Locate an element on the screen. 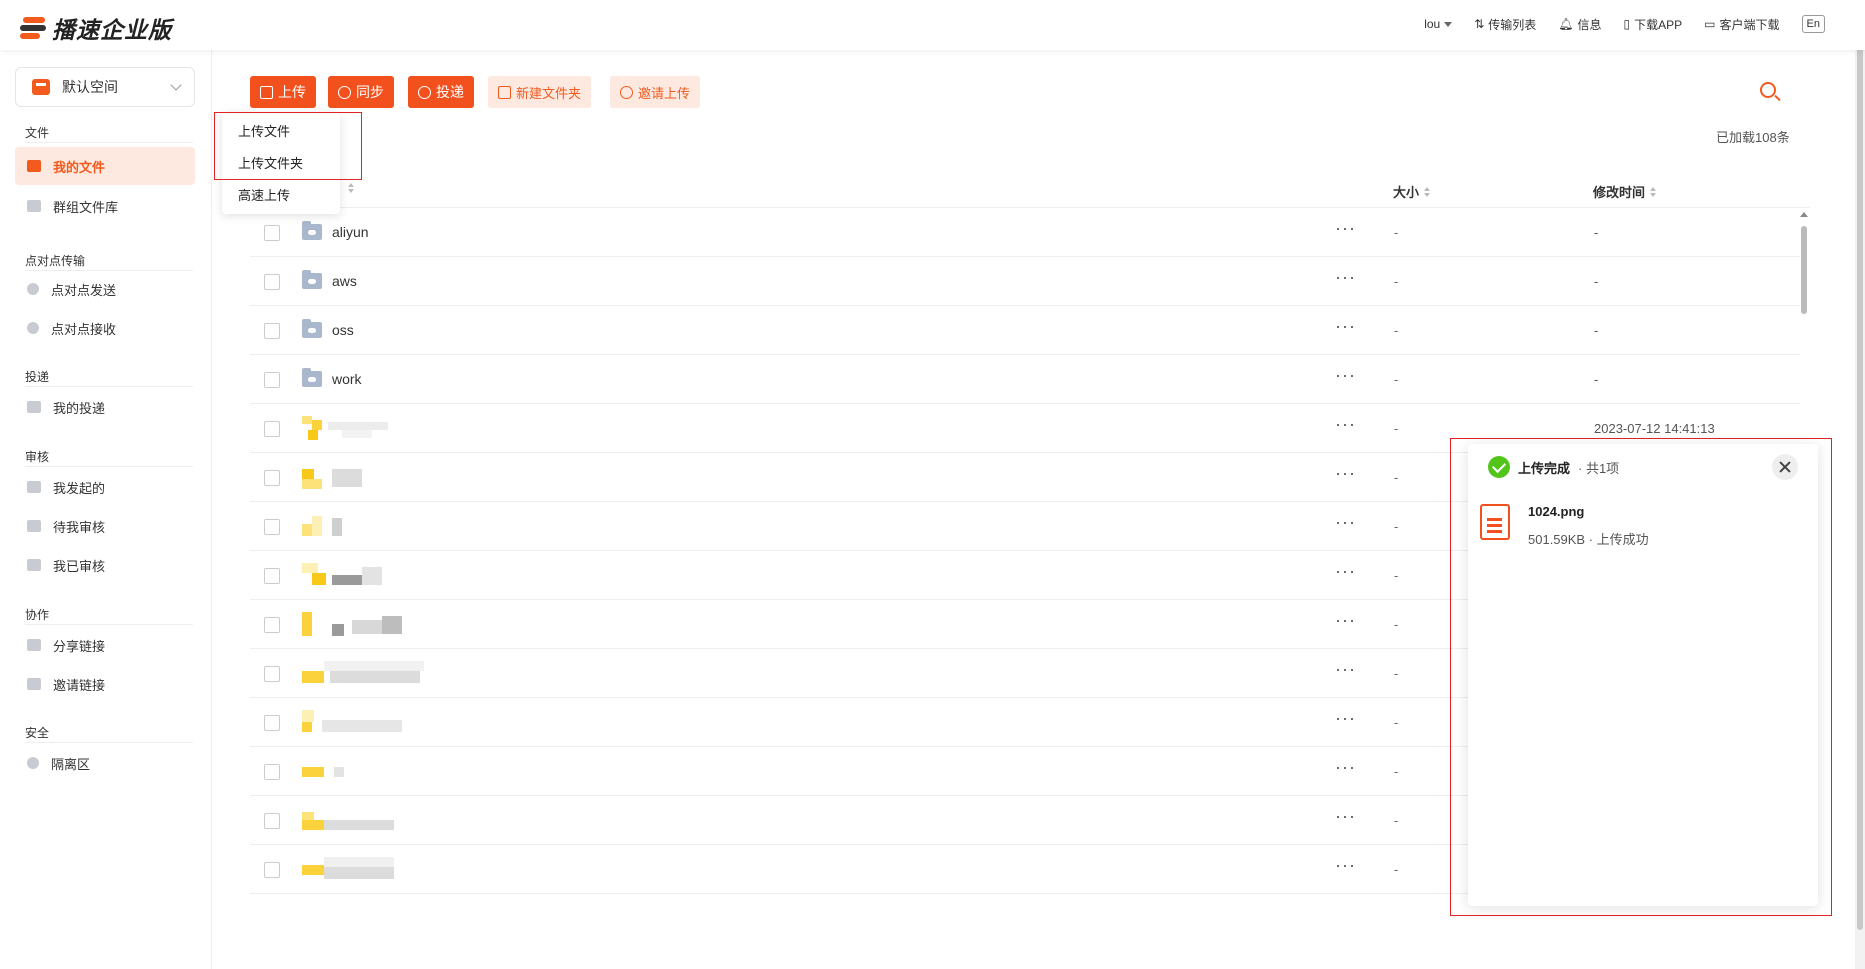  table-row: work ··· - - is located at coordinates (1025, 379).